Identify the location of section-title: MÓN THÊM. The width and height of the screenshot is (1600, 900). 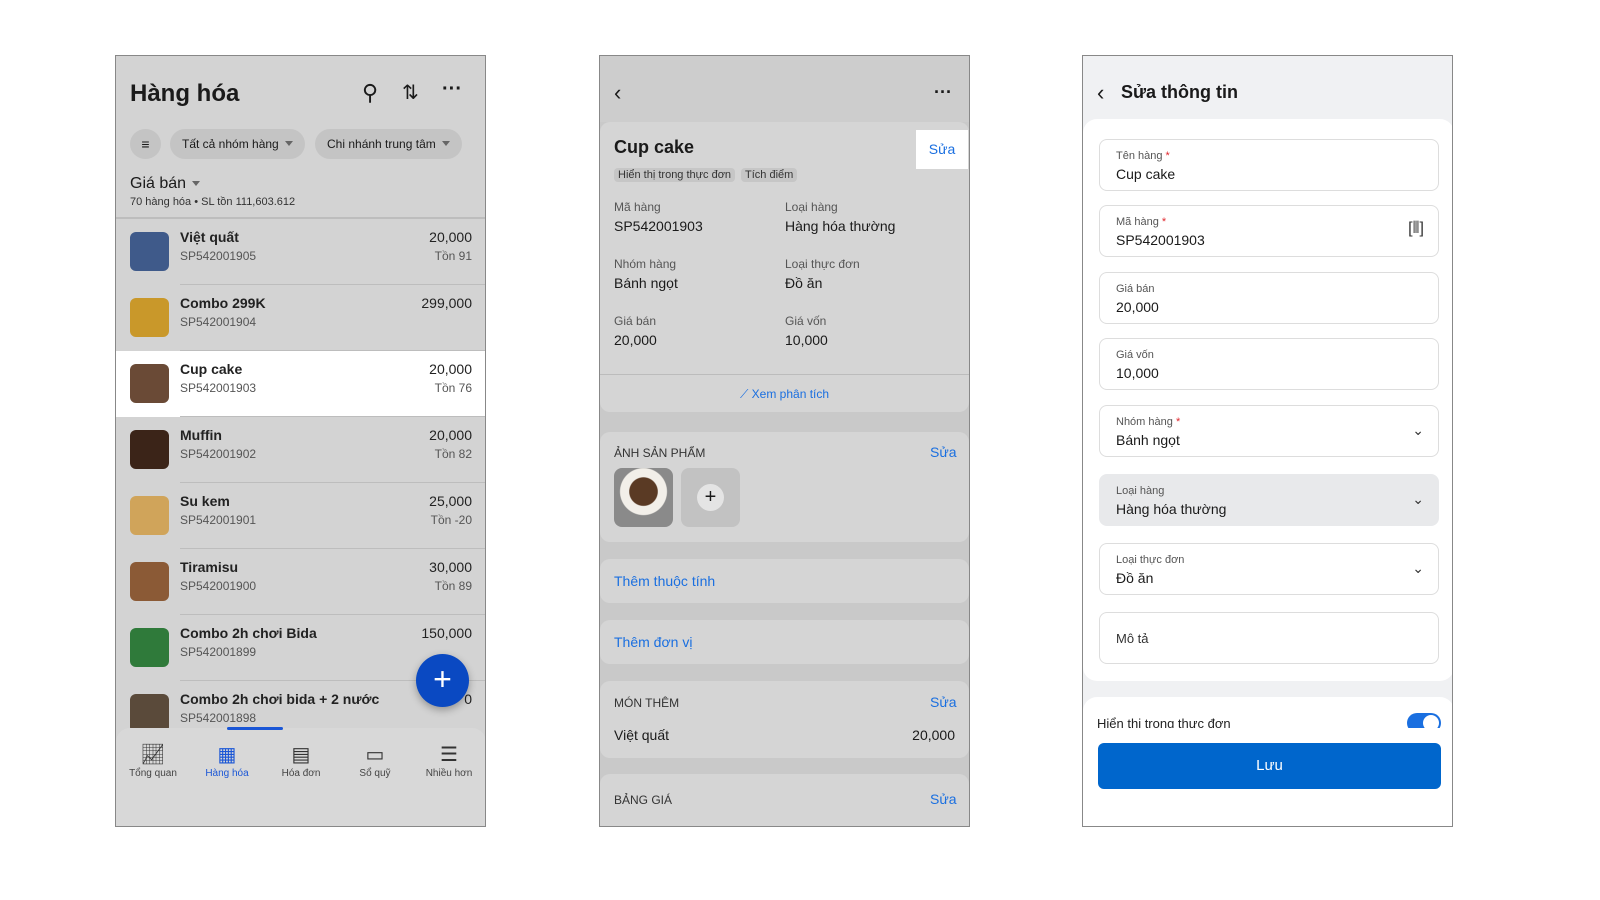
(647, 703).